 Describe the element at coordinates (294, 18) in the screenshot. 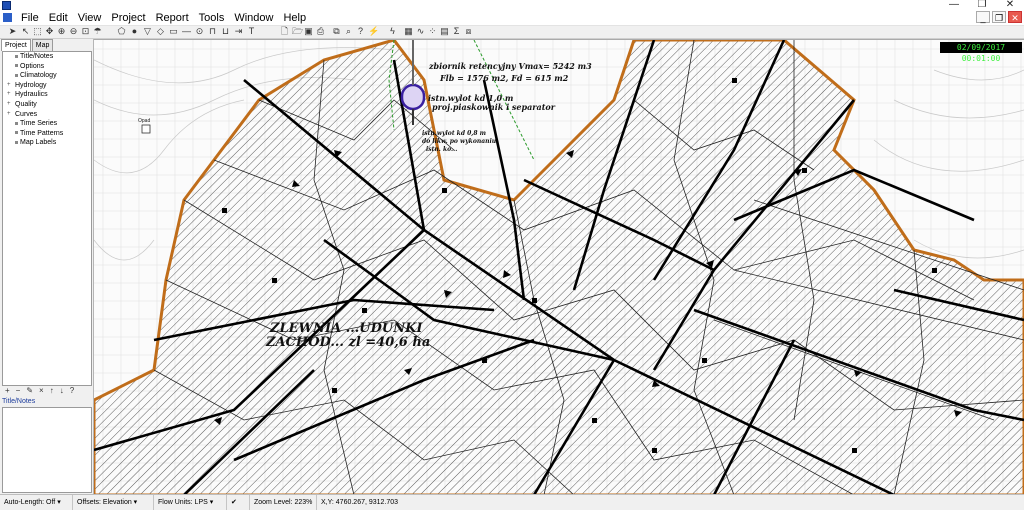

I see `menu-help: Help` at that location.